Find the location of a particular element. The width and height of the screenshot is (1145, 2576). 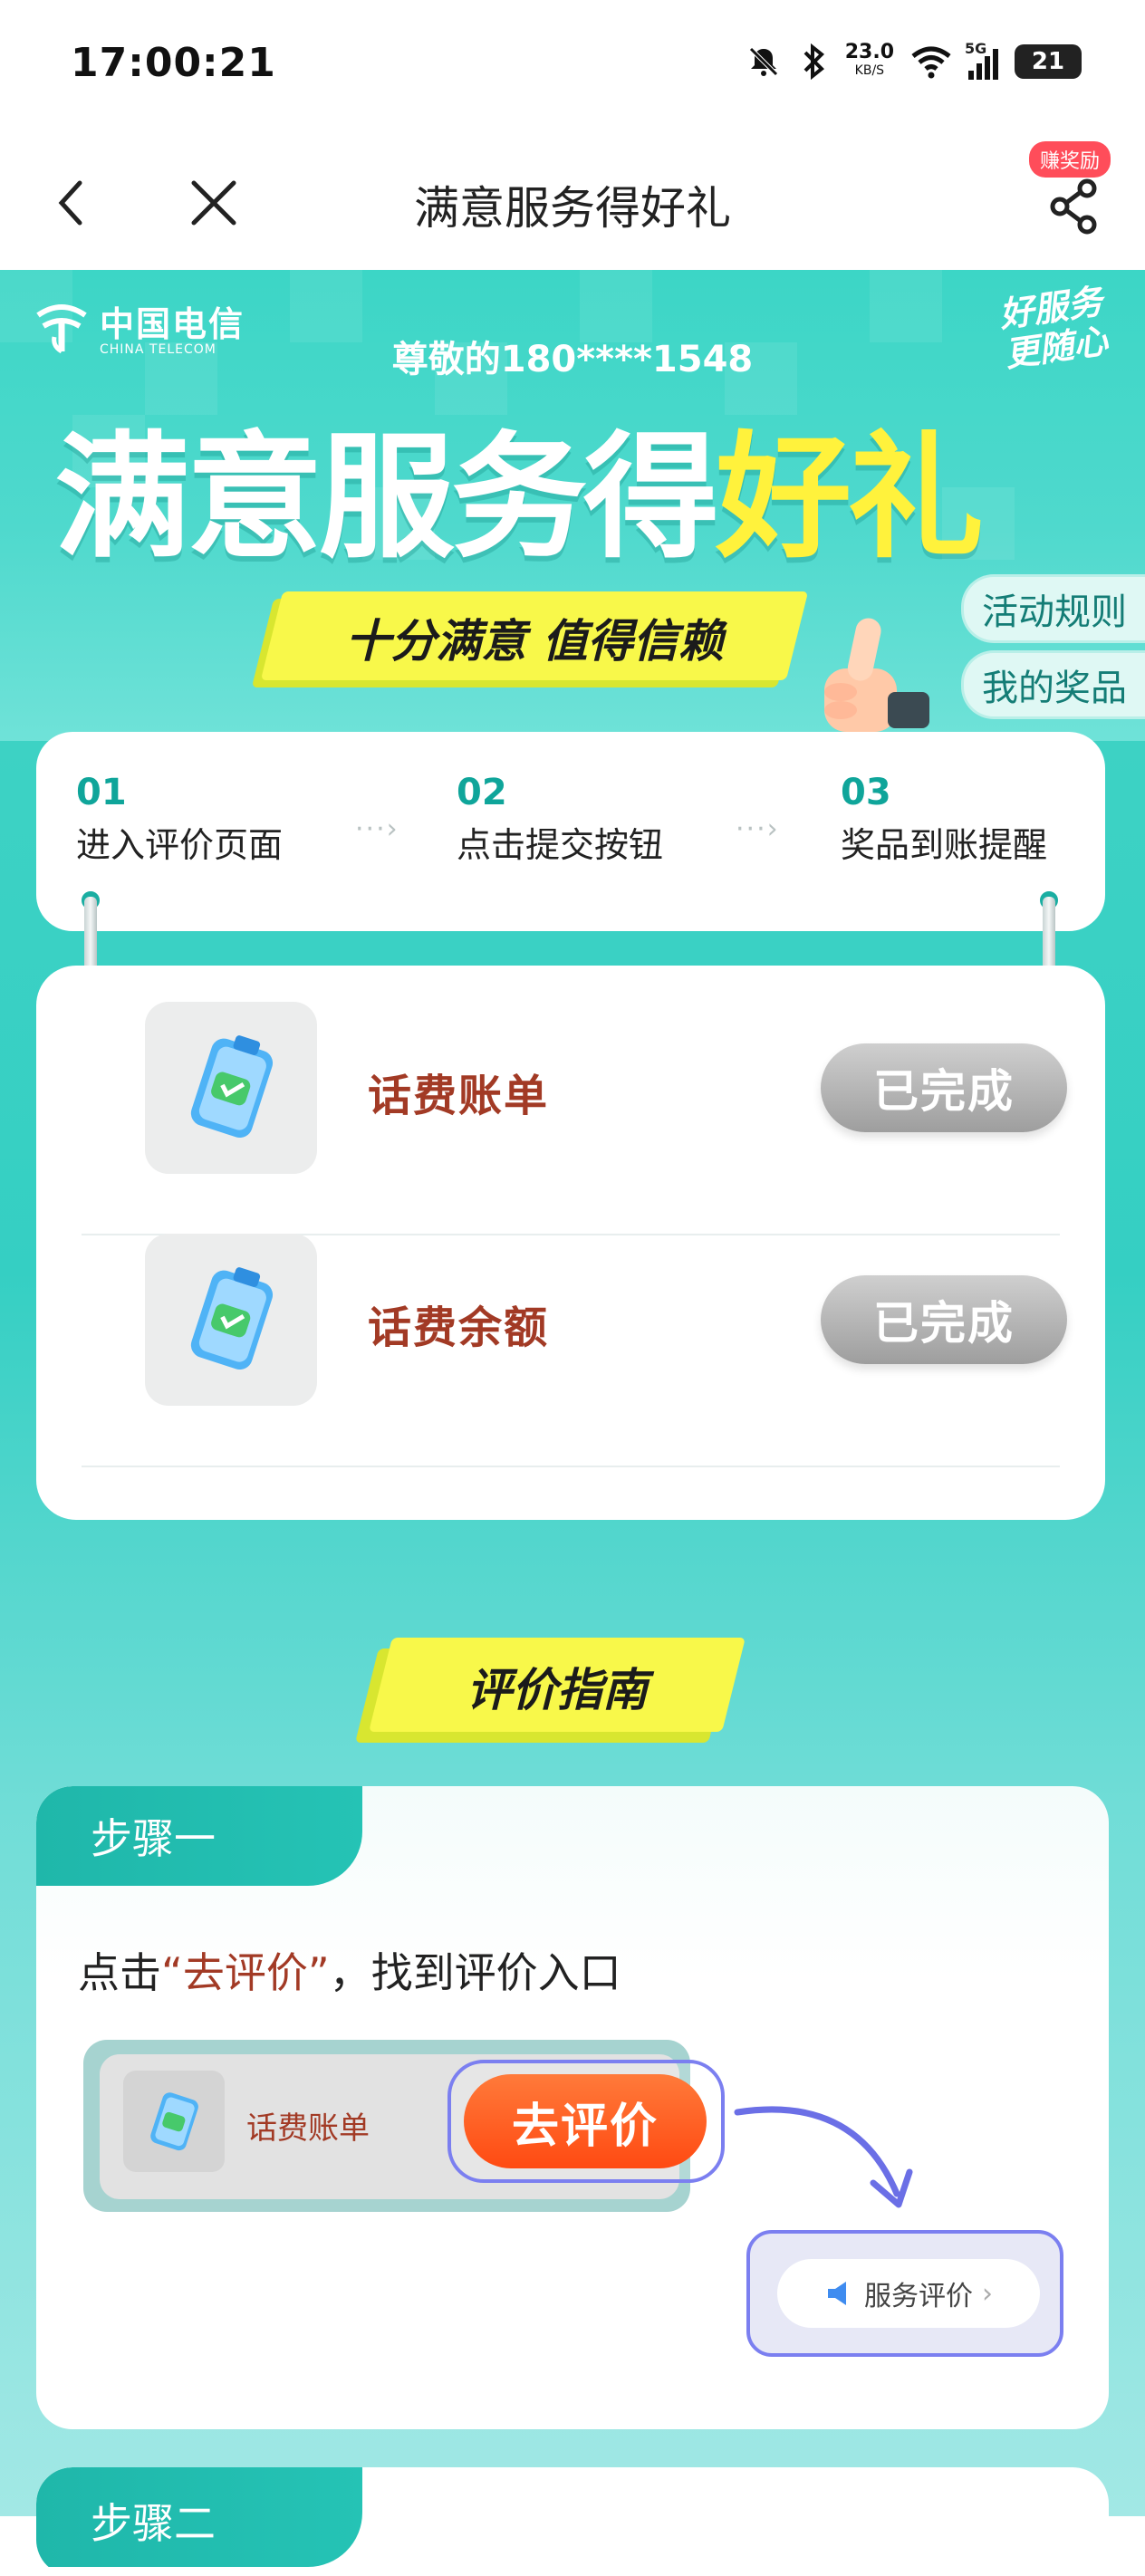

curved-arrow-icon is located at coordinates (823, 2157).